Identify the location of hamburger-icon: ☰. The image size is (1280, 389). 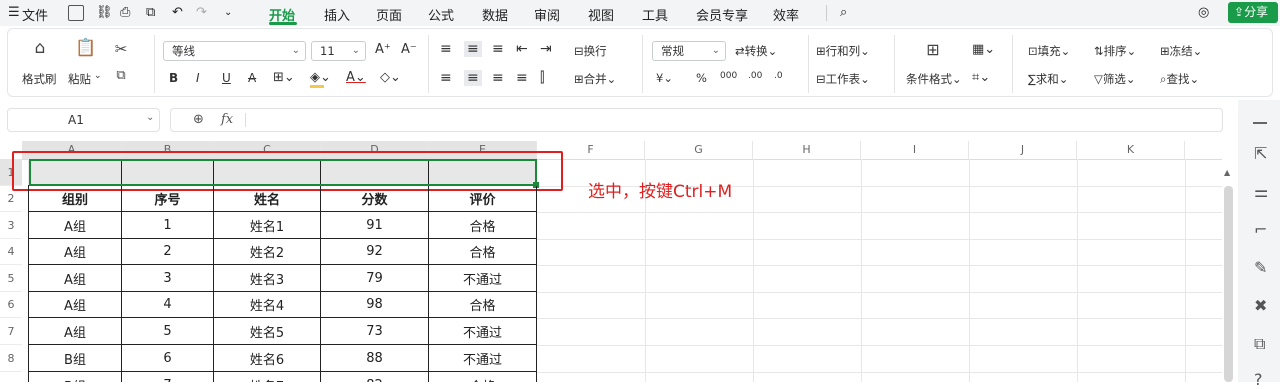
(14, 12).